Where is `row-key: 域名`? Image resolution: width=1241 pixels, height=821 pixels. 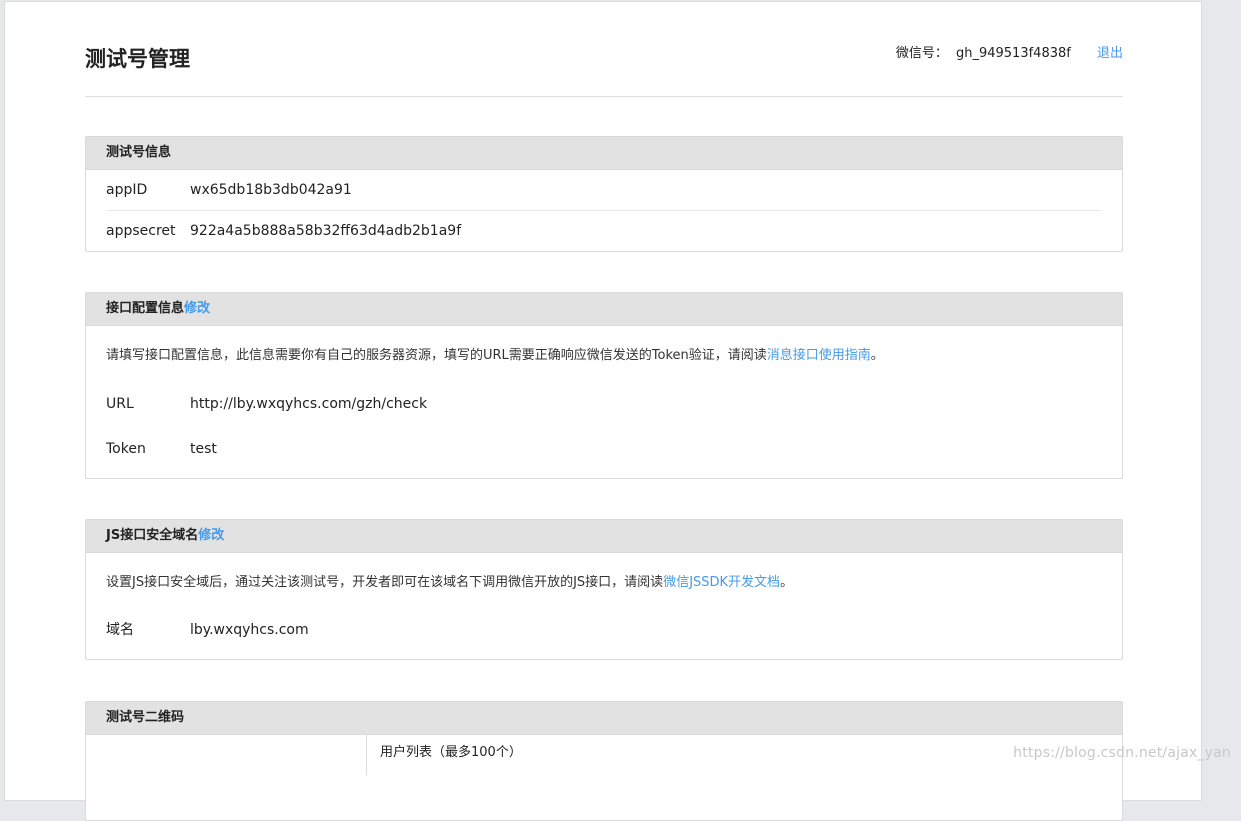
row-key: 域名 is located at coordinates (120, 630).